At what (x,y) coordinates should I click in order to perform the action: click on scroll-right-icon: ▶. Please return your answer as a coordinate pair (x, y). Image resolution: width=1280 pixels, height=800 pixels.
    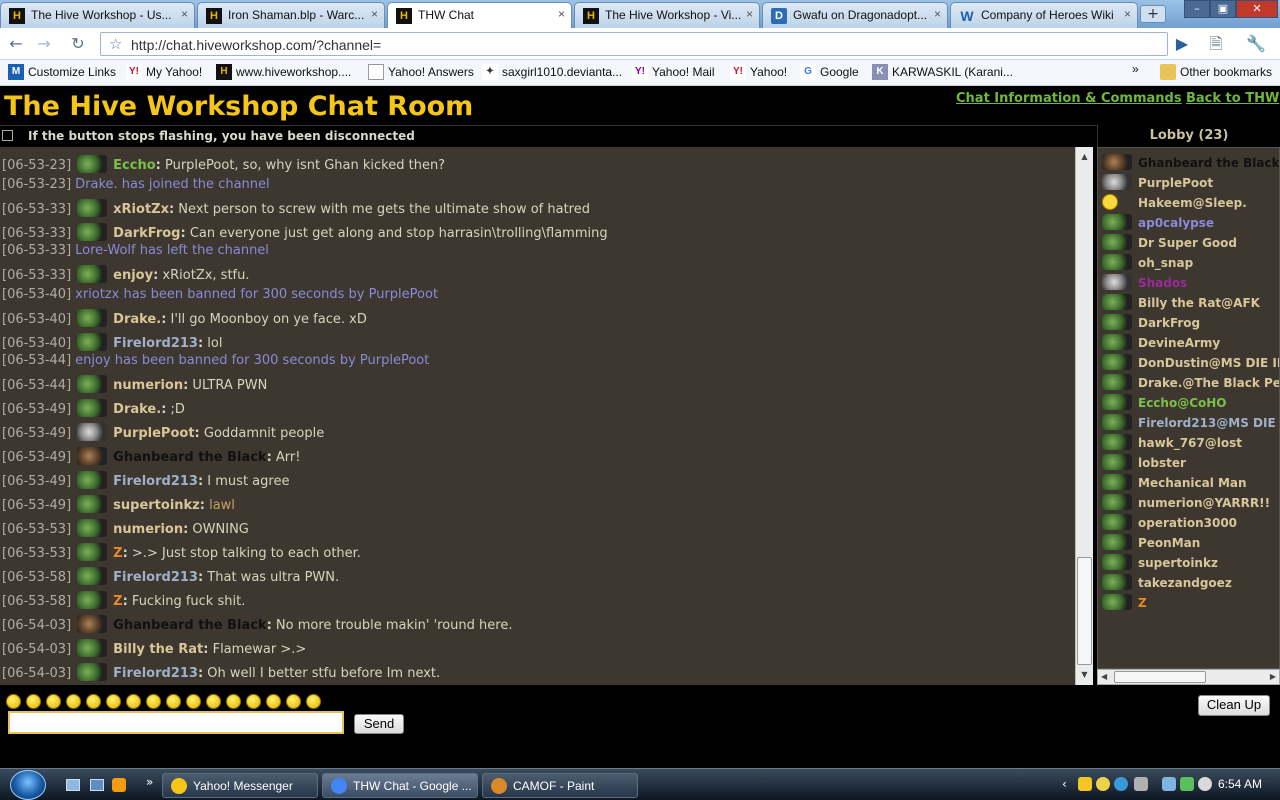
    Looking at the image, I should click on (1273, 676).